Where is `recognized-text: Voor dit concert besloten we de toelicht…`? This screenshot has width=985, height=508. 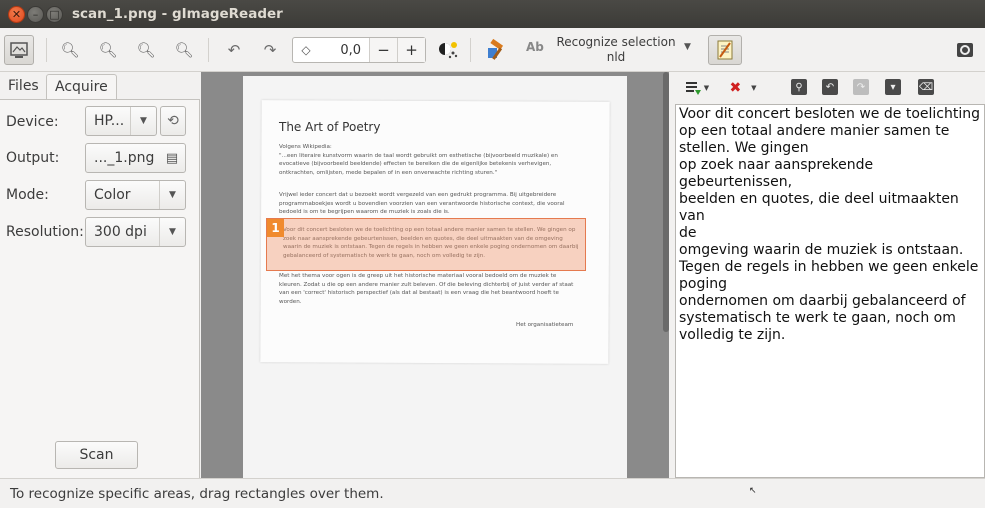
recognized-text: Voor dit concert besloten we de toelicht… is located at coordinates (830, 225).